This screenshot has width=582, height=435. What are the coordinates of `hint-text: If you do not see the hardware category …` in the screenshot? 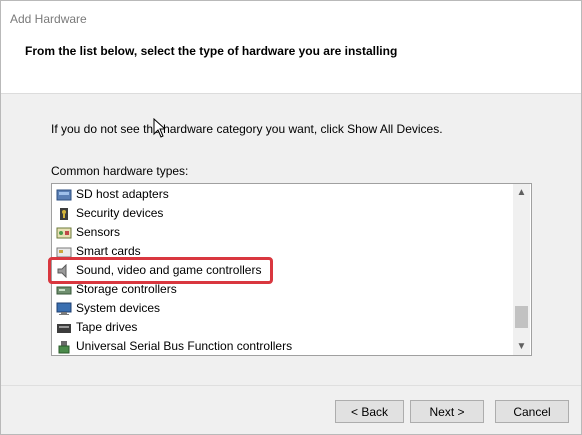 It's located at (247, 129).